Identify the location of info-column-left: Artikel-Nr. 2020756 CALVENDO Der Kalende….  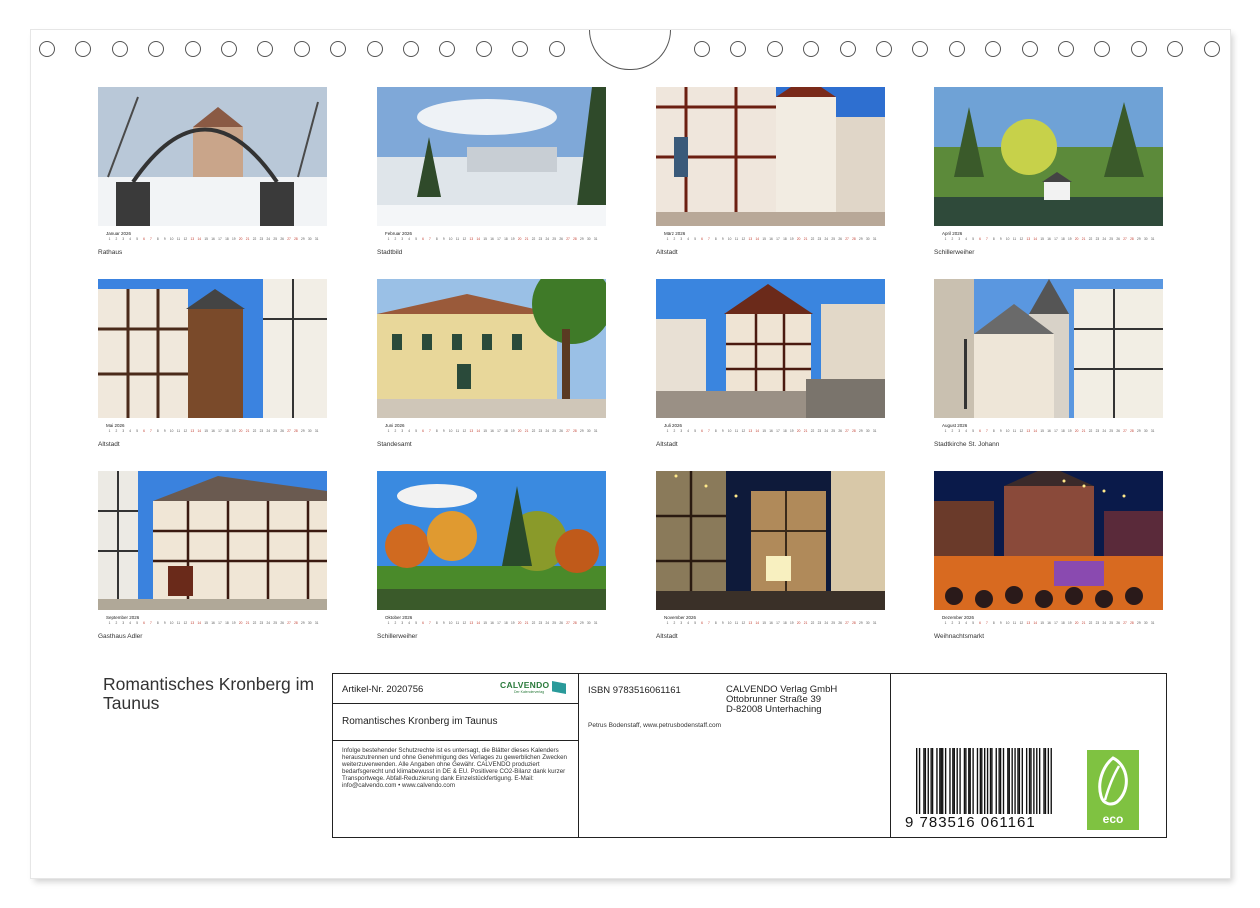
(456, 755).